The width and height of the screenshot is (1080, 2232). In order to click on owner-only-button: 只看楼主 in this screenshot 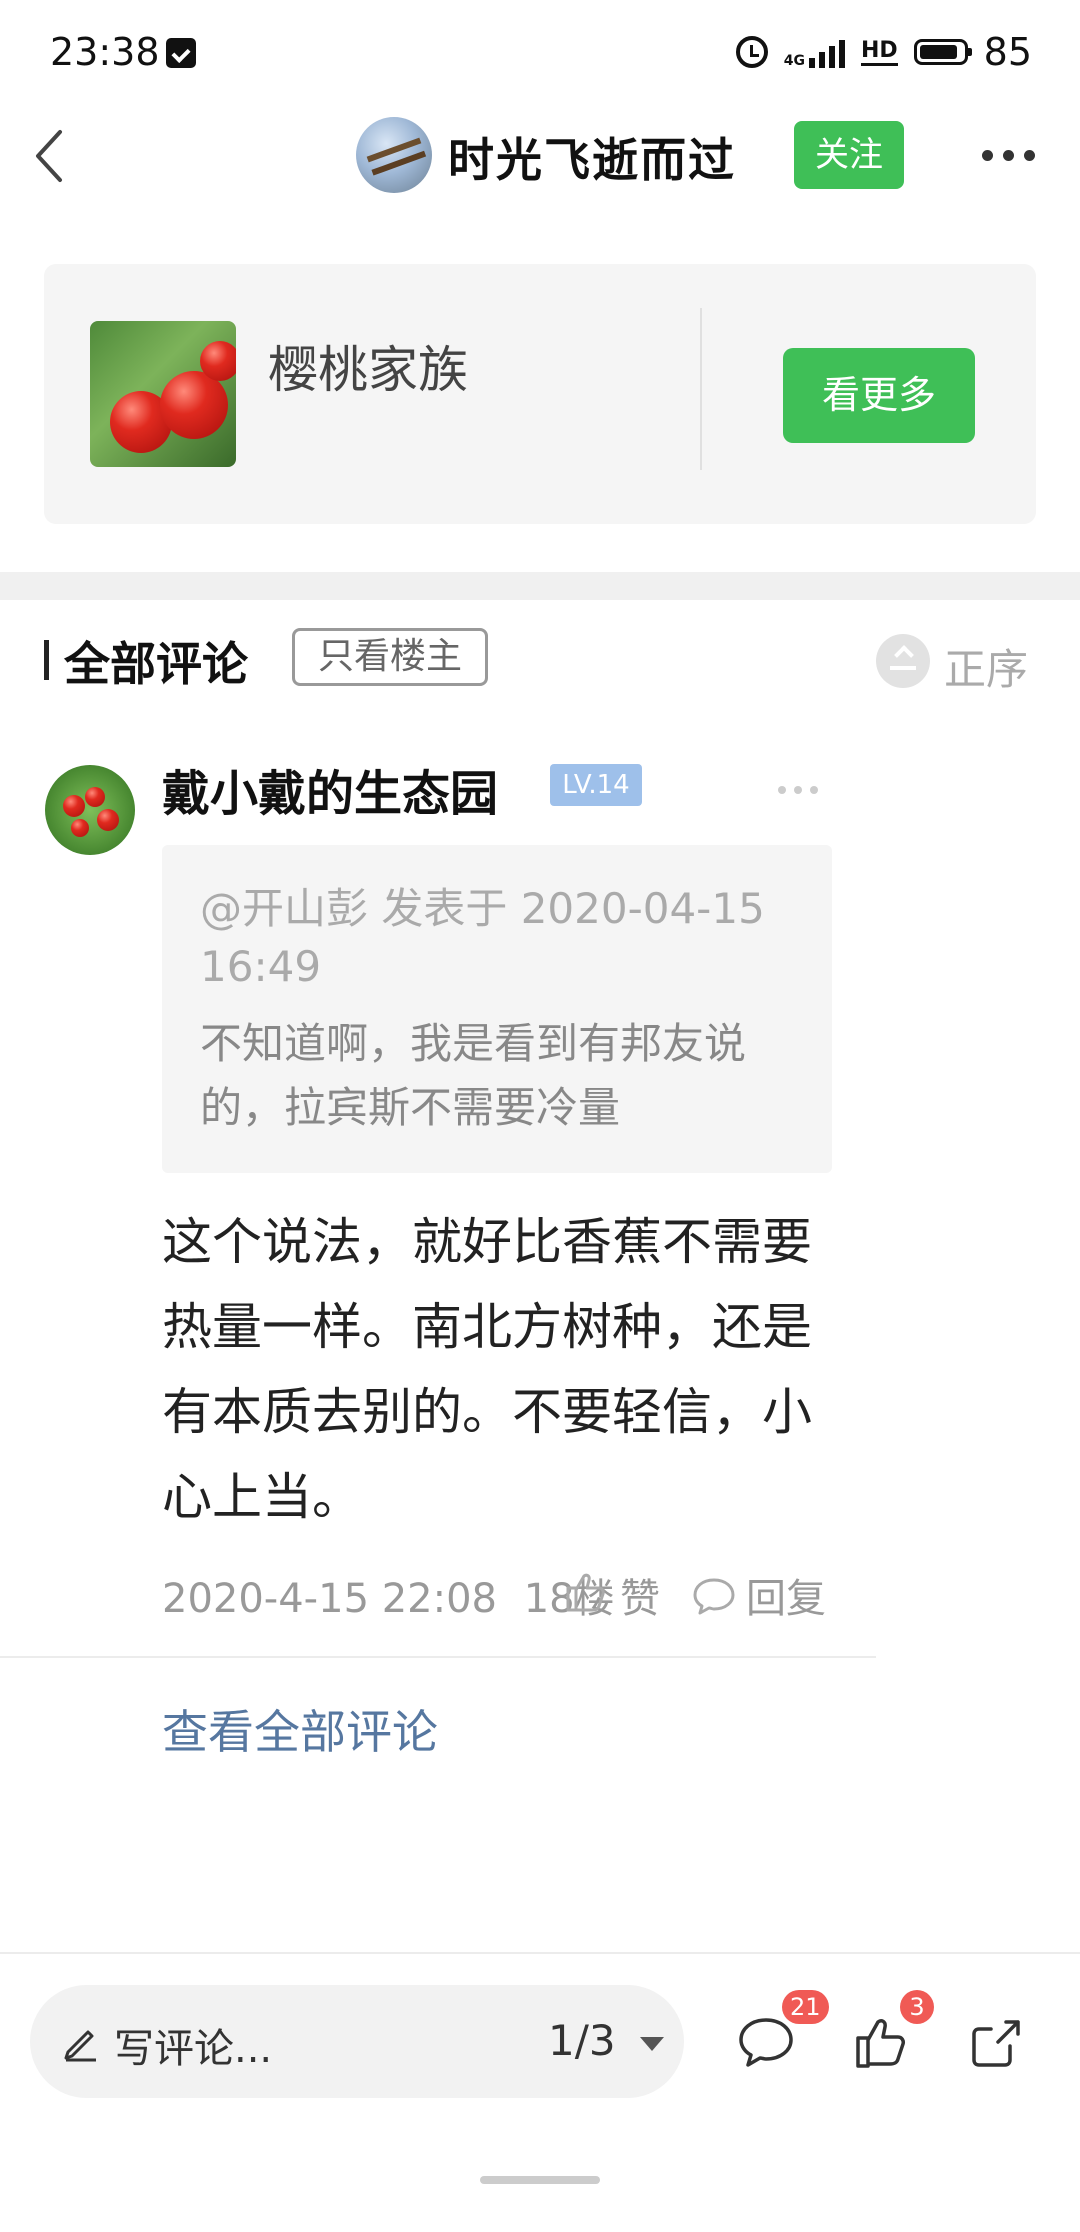, I will do `click(390, 657)`.